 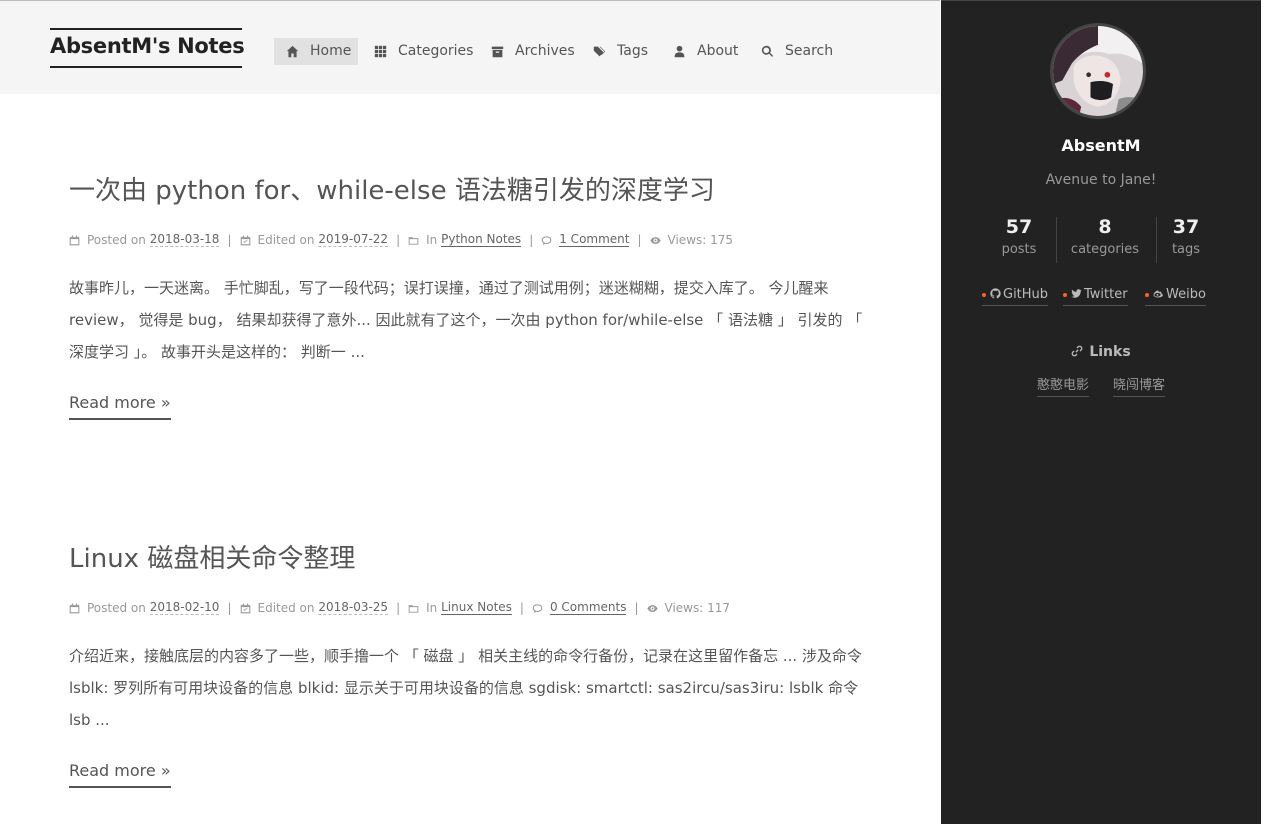 What do you see at coordinates (497, 52) in the screenshot?
I see `archive-icon` at bounding box center [497, 52].